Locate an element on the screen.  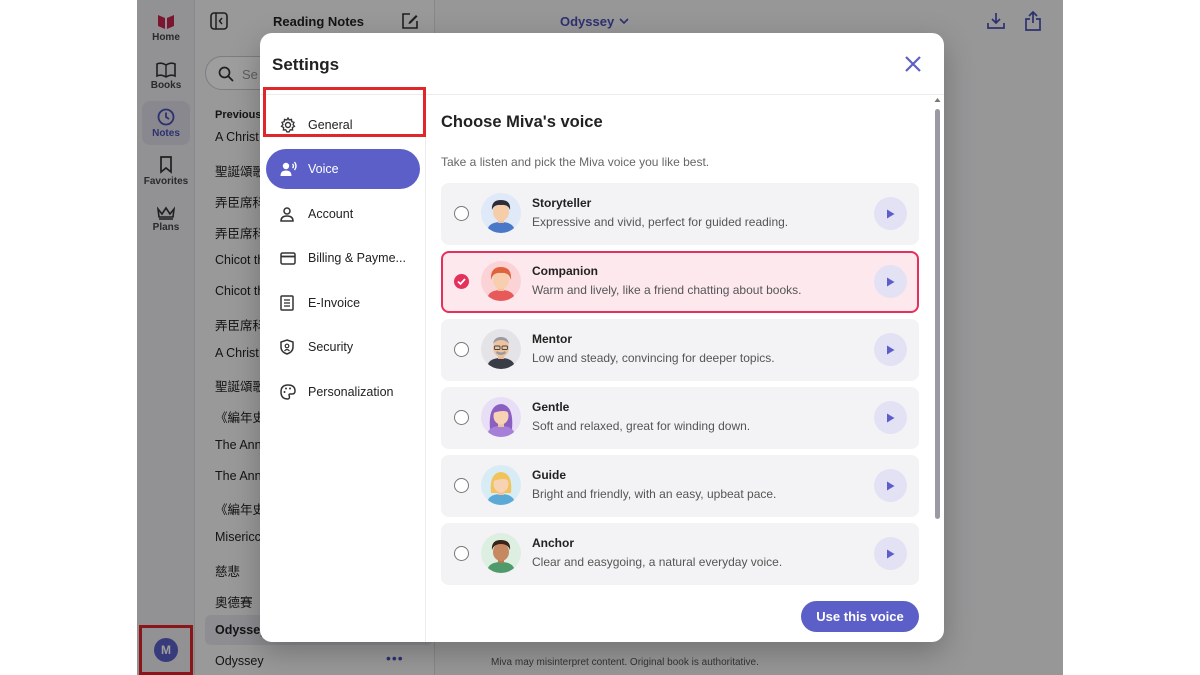
companion-avatar is located at coordinates (501, 281).